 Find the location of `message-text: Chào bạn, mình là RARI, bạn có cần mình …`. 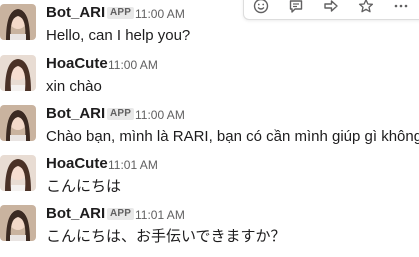

message-text: Chào bạn, mình là RARI, bạn có cần mình … is located at coordinates (232, 136).